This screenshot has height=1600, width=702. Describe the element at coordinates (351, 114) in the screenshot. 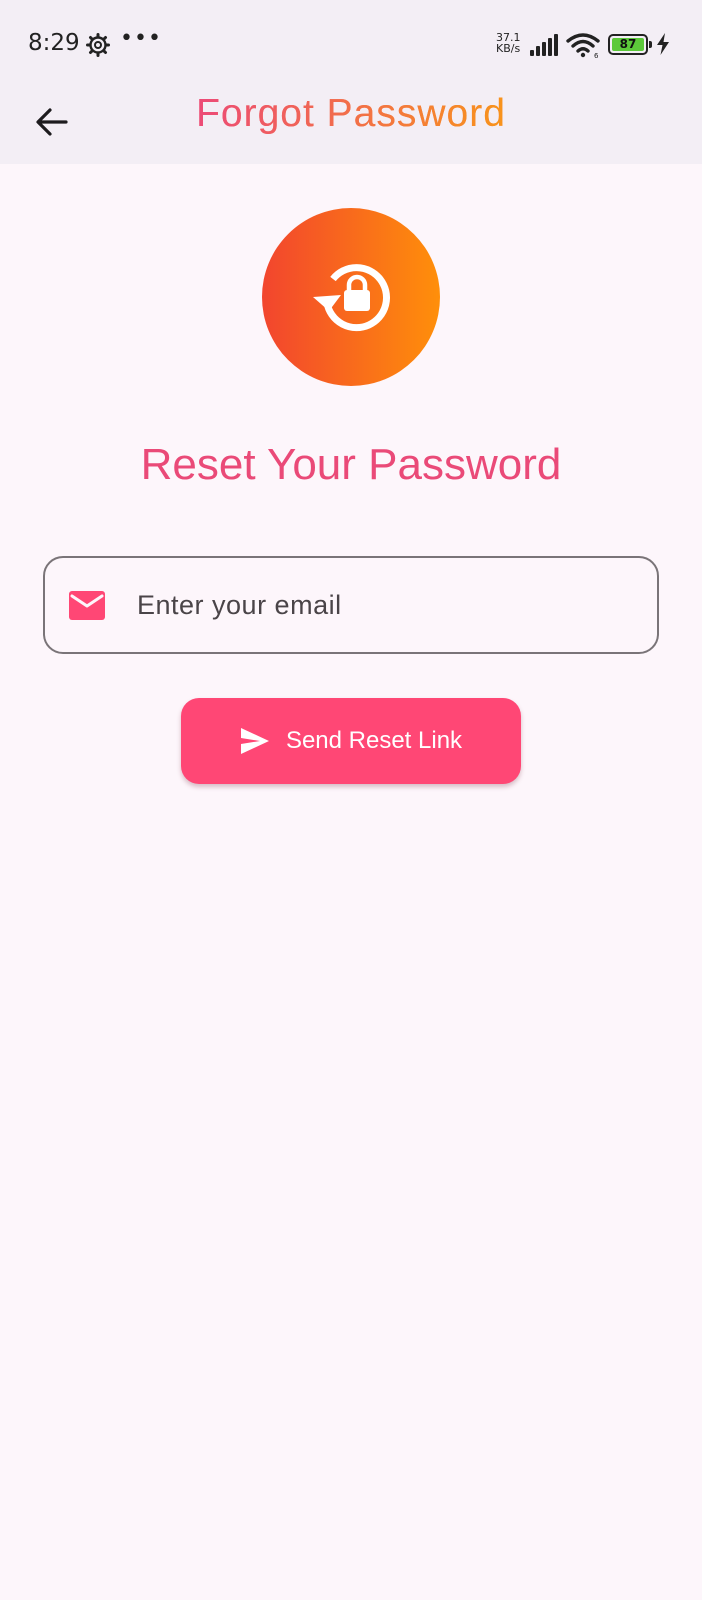

I see `page-title-text: Forgot Password` at that location.